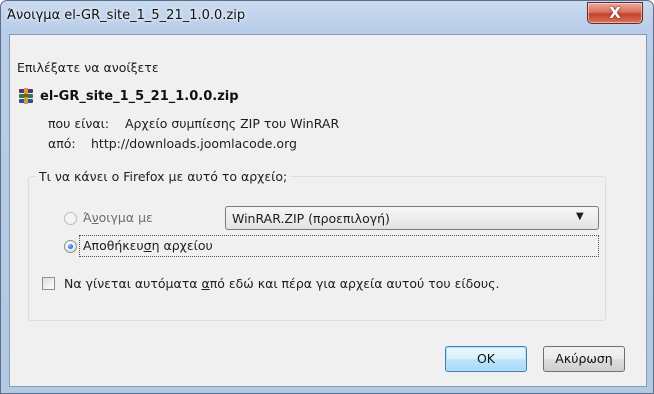  Describe the element at coordinates (88, 67) in the screenshot. I see `prompt-label: Επιλέξατε να ανοίξετε` at that location.